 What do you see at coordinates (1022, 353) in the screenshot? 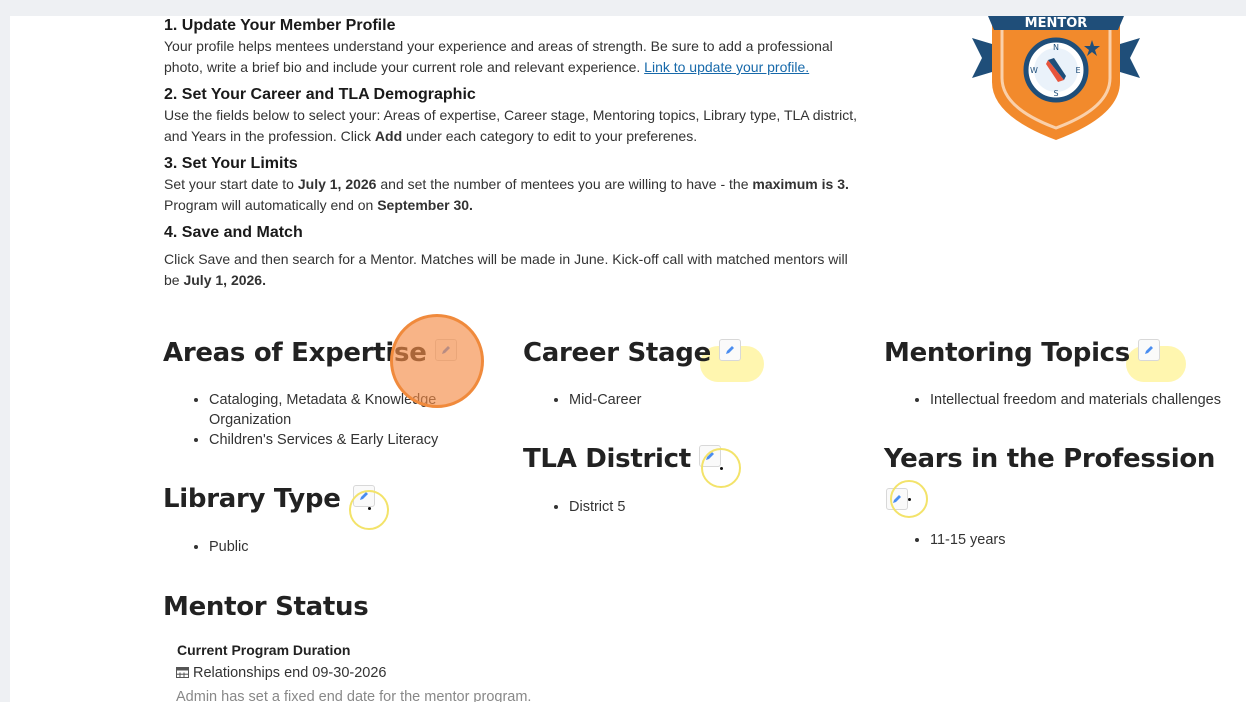
I see `mentoring-topics-heading: Mentoring Topics` at bounding box center [1022, 353].